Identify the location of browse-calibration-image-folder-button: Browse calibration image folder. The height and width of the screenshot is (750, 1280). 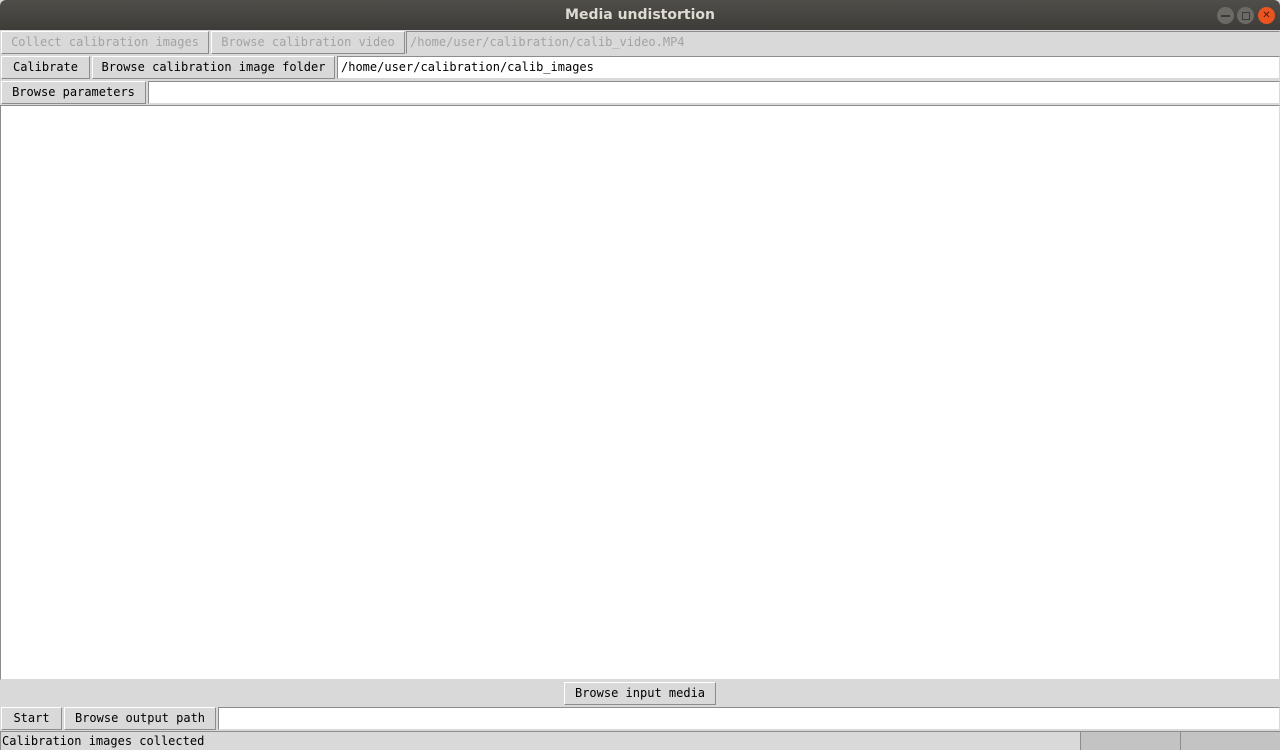
(213, 67).